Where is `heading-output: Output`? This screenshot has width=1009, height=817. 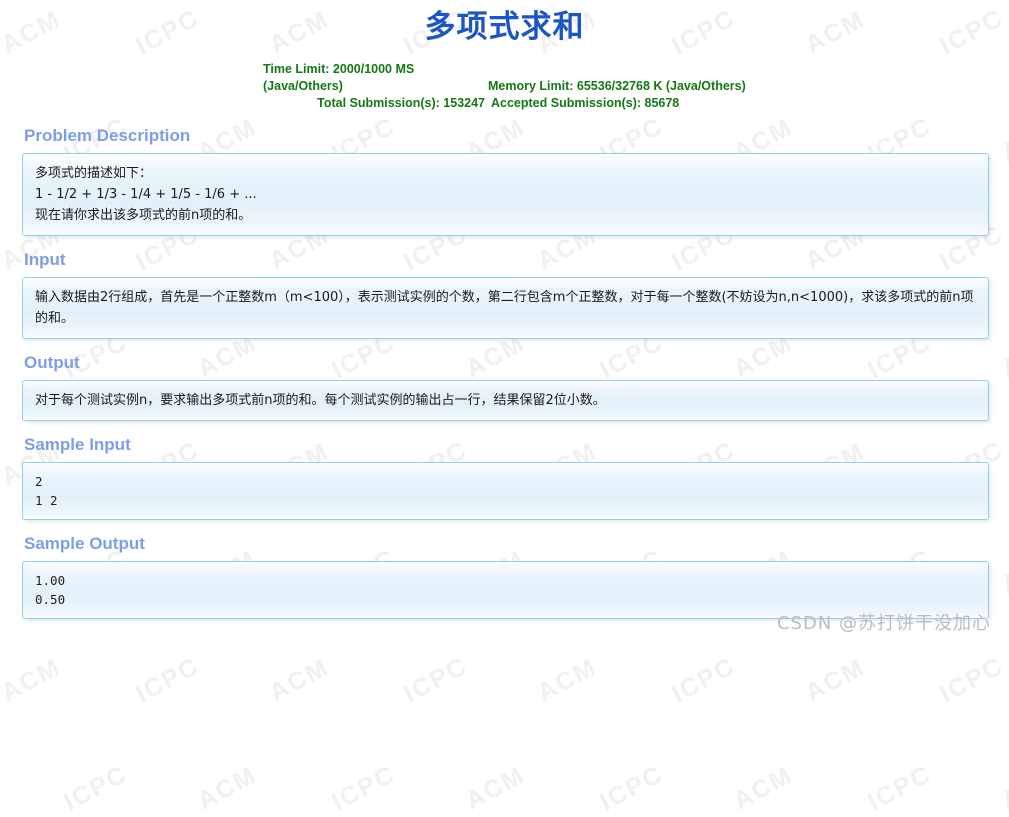
heading-output: Output is located at coordinates (52, 362).